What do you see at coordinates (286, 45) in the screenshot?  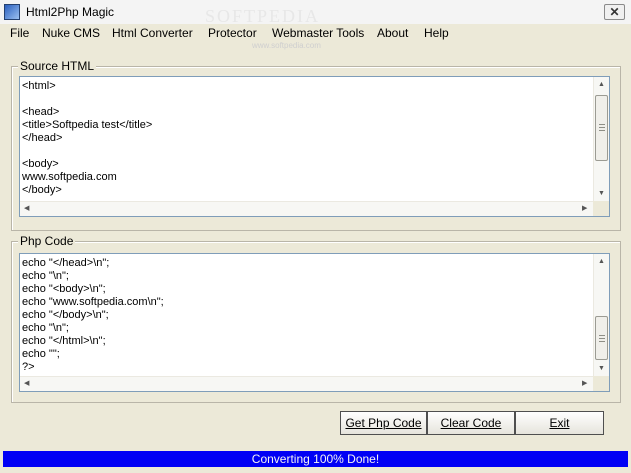 I see `watermark-url: www.softpedia.com` at bounding box center [286, 45].